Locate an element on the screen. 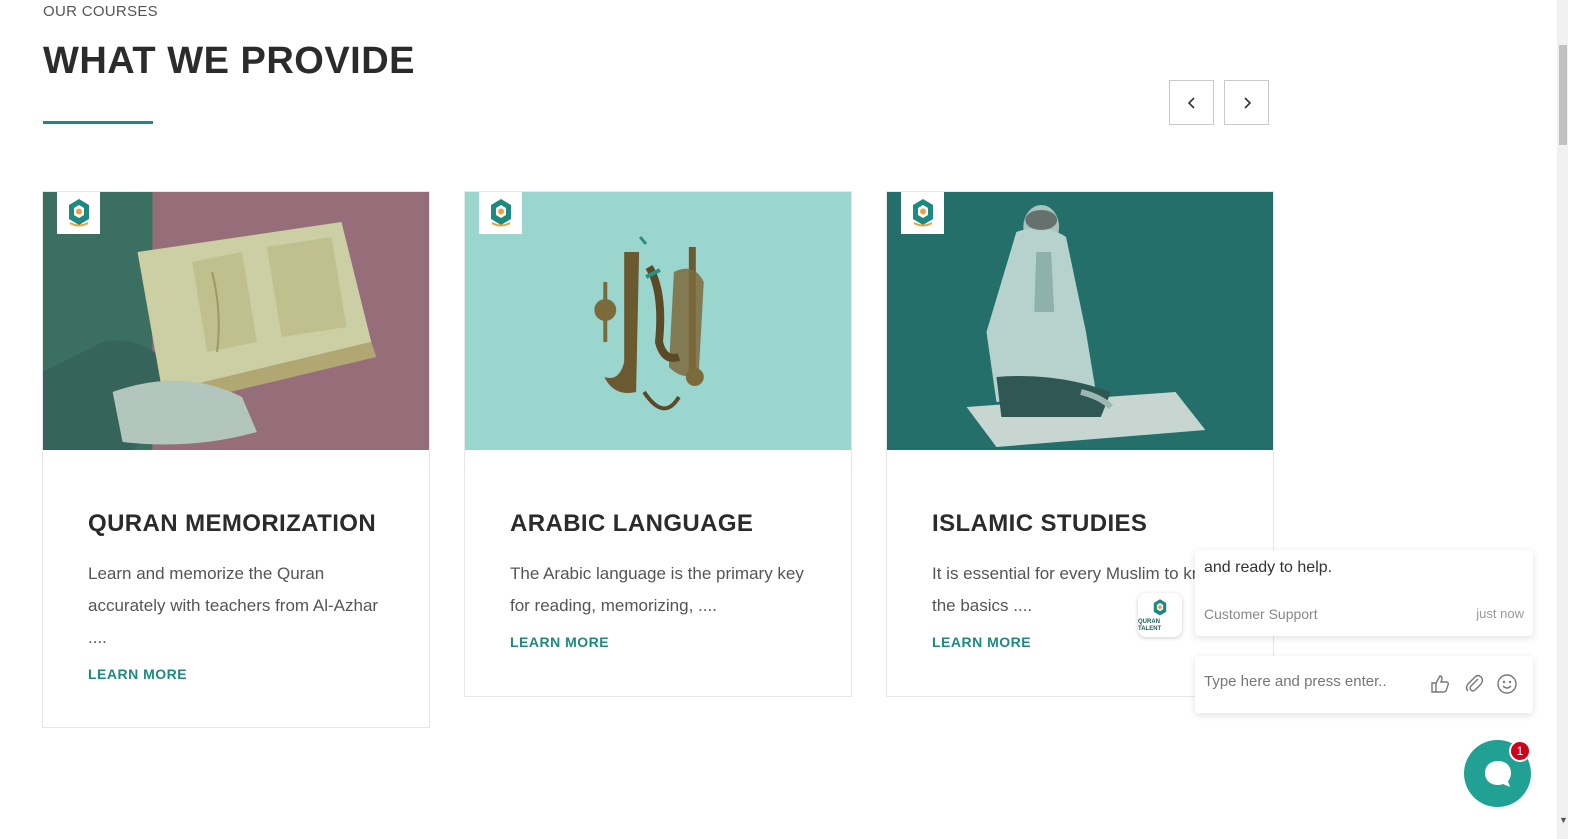  card-title: ISLAMIC STUDIES is located at coordinates (1040, 523).